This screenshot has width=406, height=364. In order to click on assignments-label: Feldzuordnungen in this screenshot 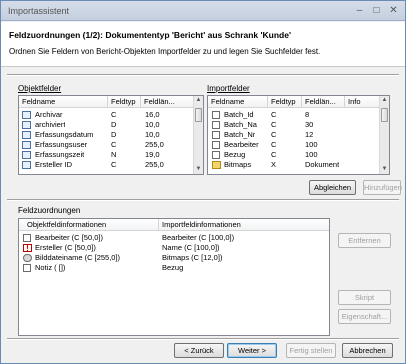, I will do `click(49, 210)`.